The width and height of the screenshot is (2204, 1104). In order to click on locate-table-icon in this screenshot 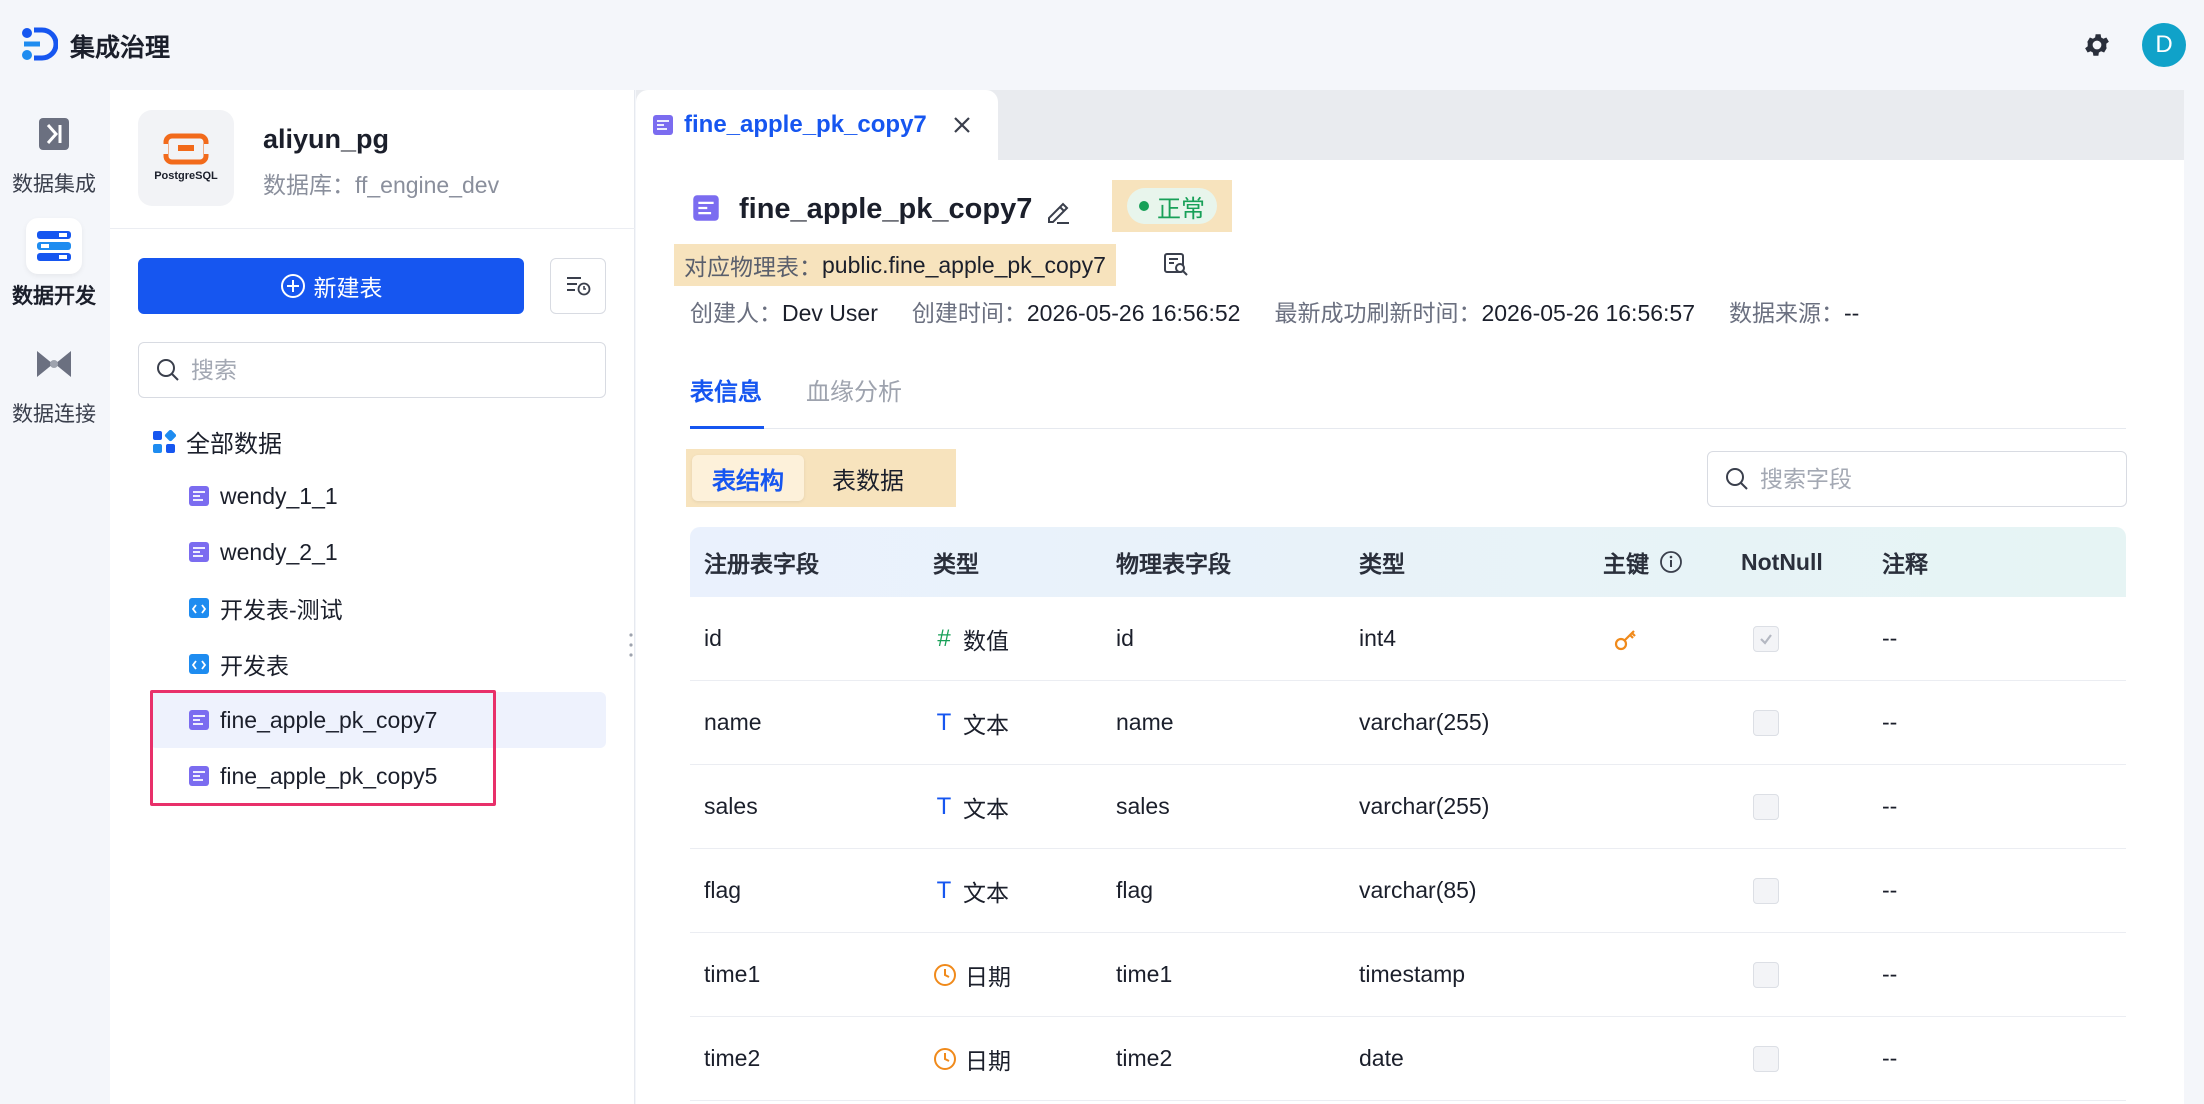, I will do `click(1176, 266)`.